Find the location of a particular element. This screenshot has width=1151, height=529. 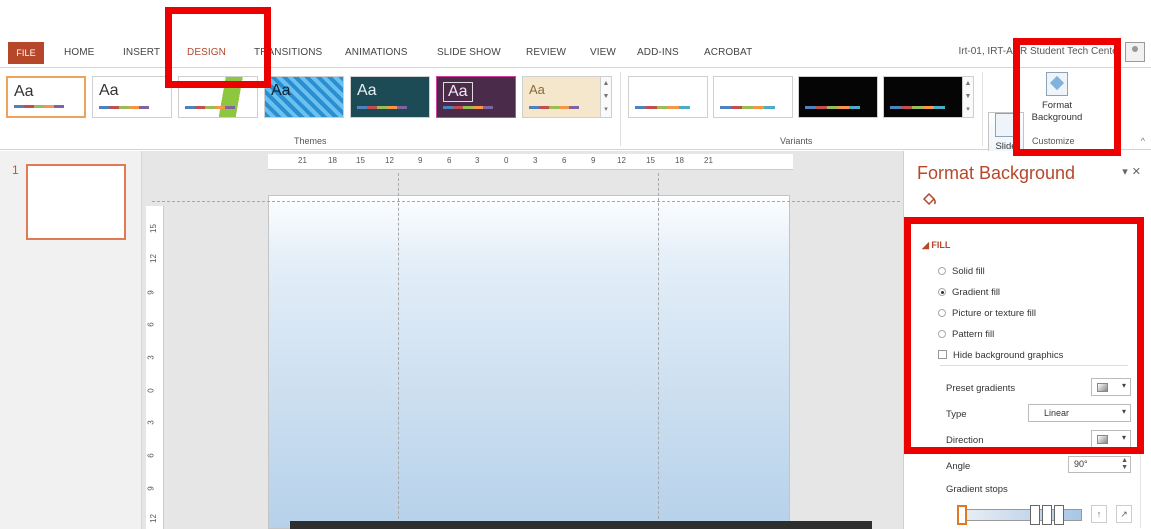

tab-insert: INSERT is located at coordinates (141, 52).